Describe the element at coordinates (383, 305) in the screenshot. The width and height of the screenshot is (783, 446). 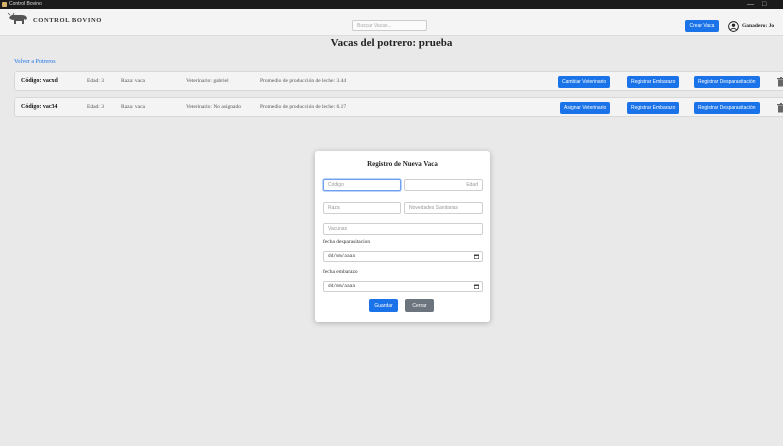
I see `save-button: Guardar` at that location.